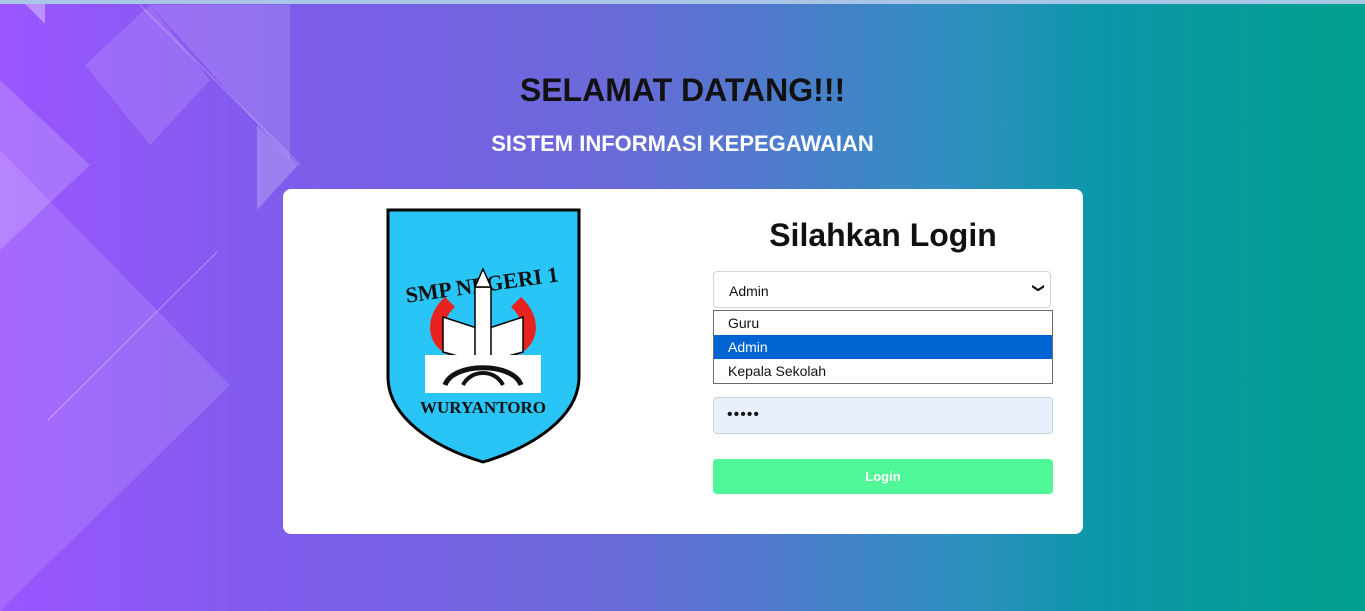 The width and height of the screenshot is (1365, 611). I want to click on logo-bottom-text: WURYANTORO, so click(483, 407).